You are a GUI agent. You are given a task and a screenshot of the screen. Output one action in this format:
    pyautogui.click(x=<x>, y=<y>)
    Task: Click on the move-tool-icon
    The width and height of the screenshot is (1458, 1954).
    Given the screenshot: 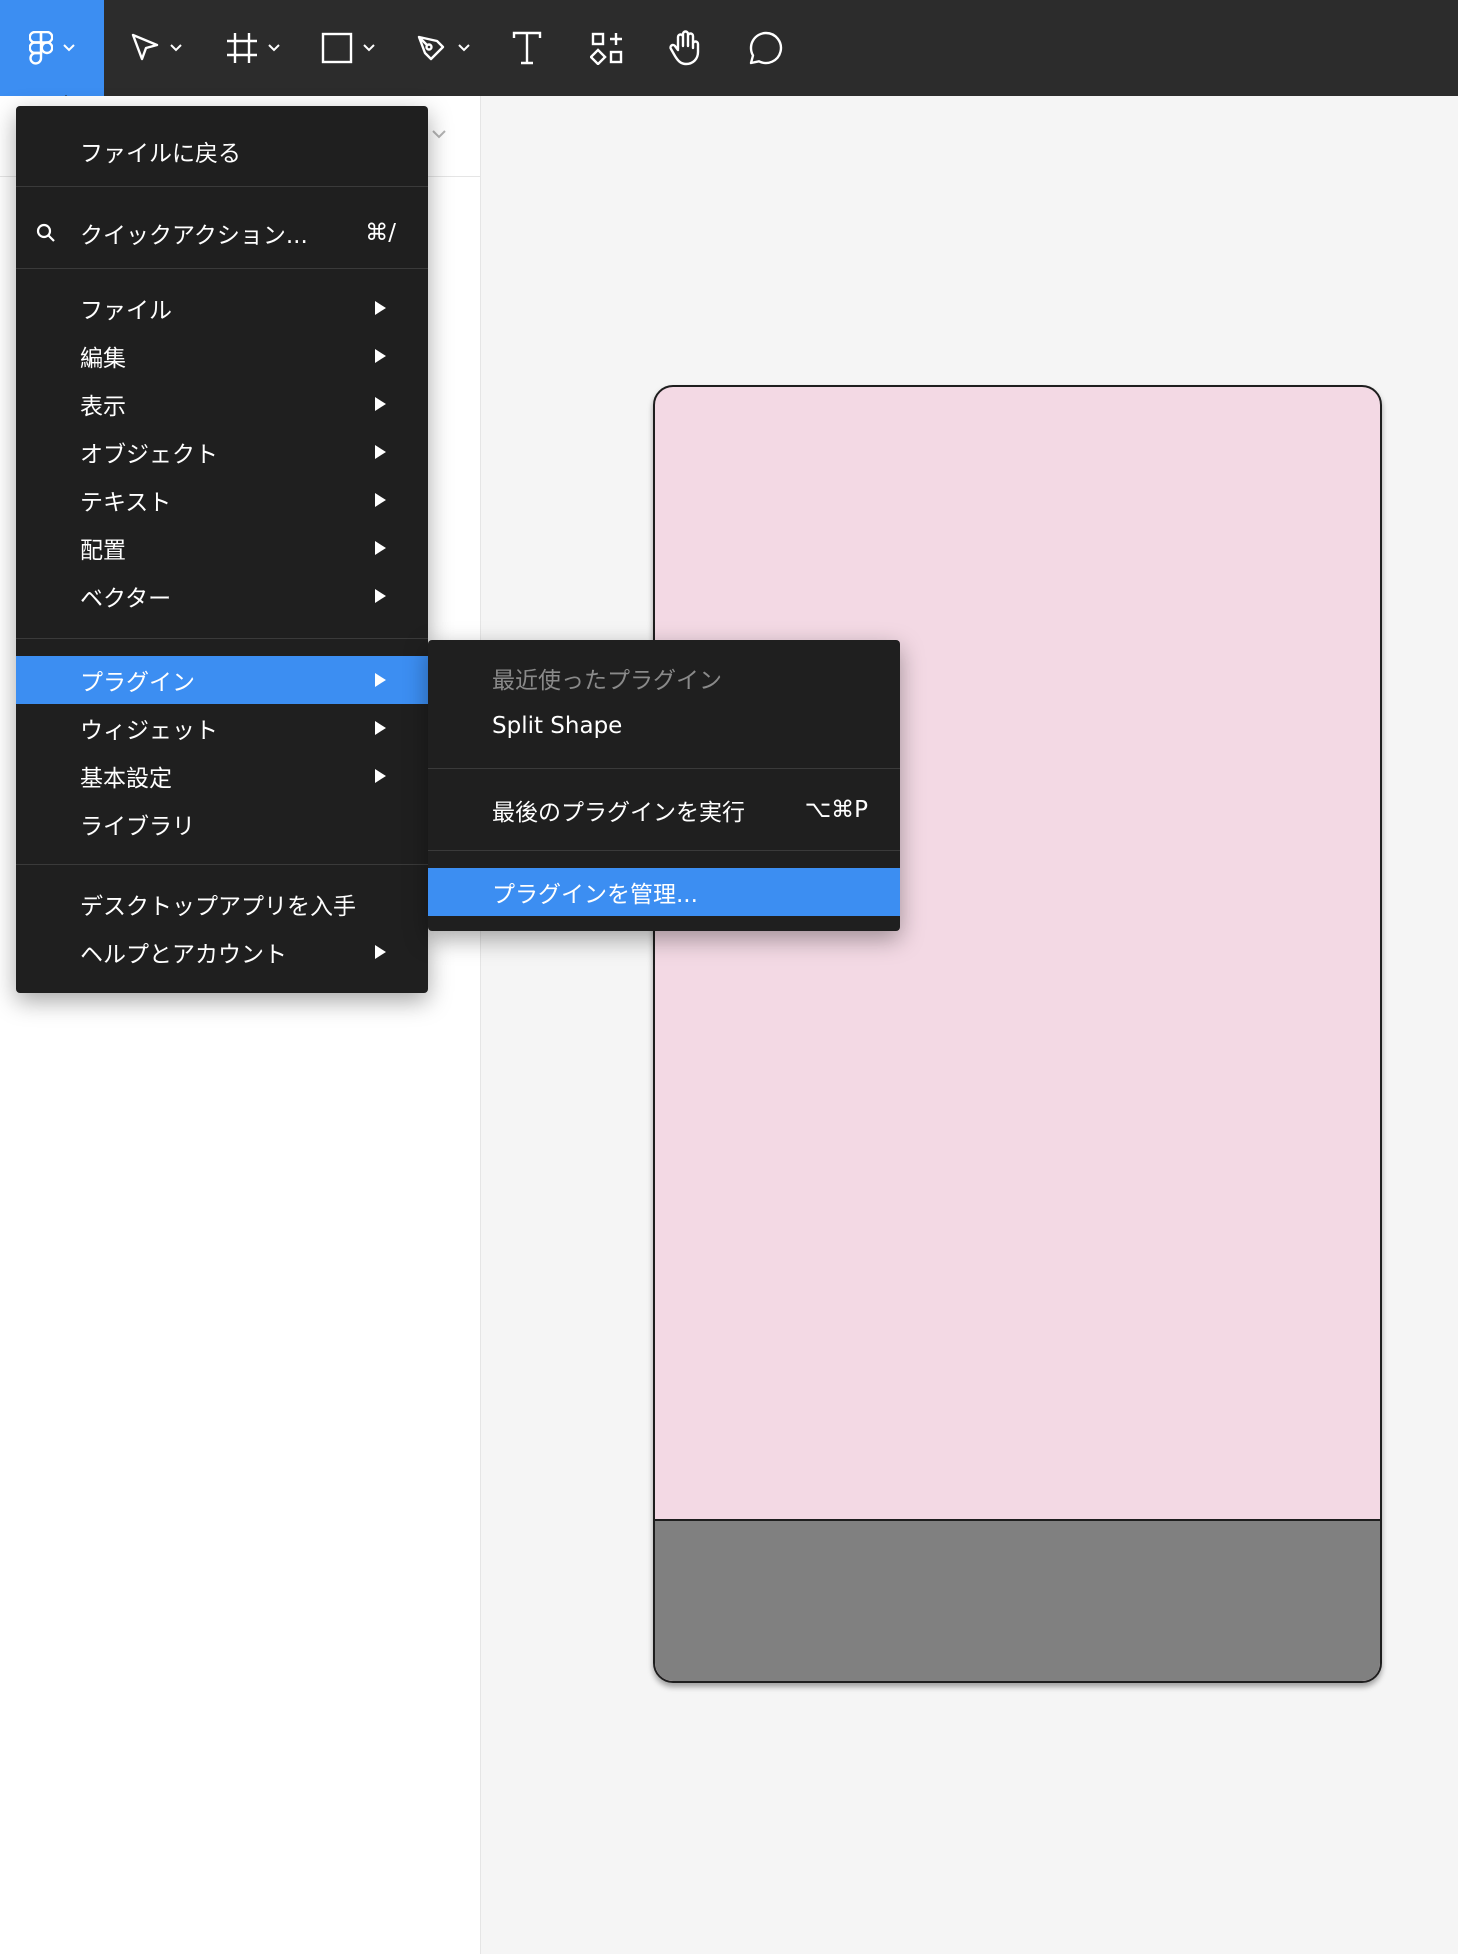 What is the action you would take?
    pyautogui.click(x=145, y=47)
    